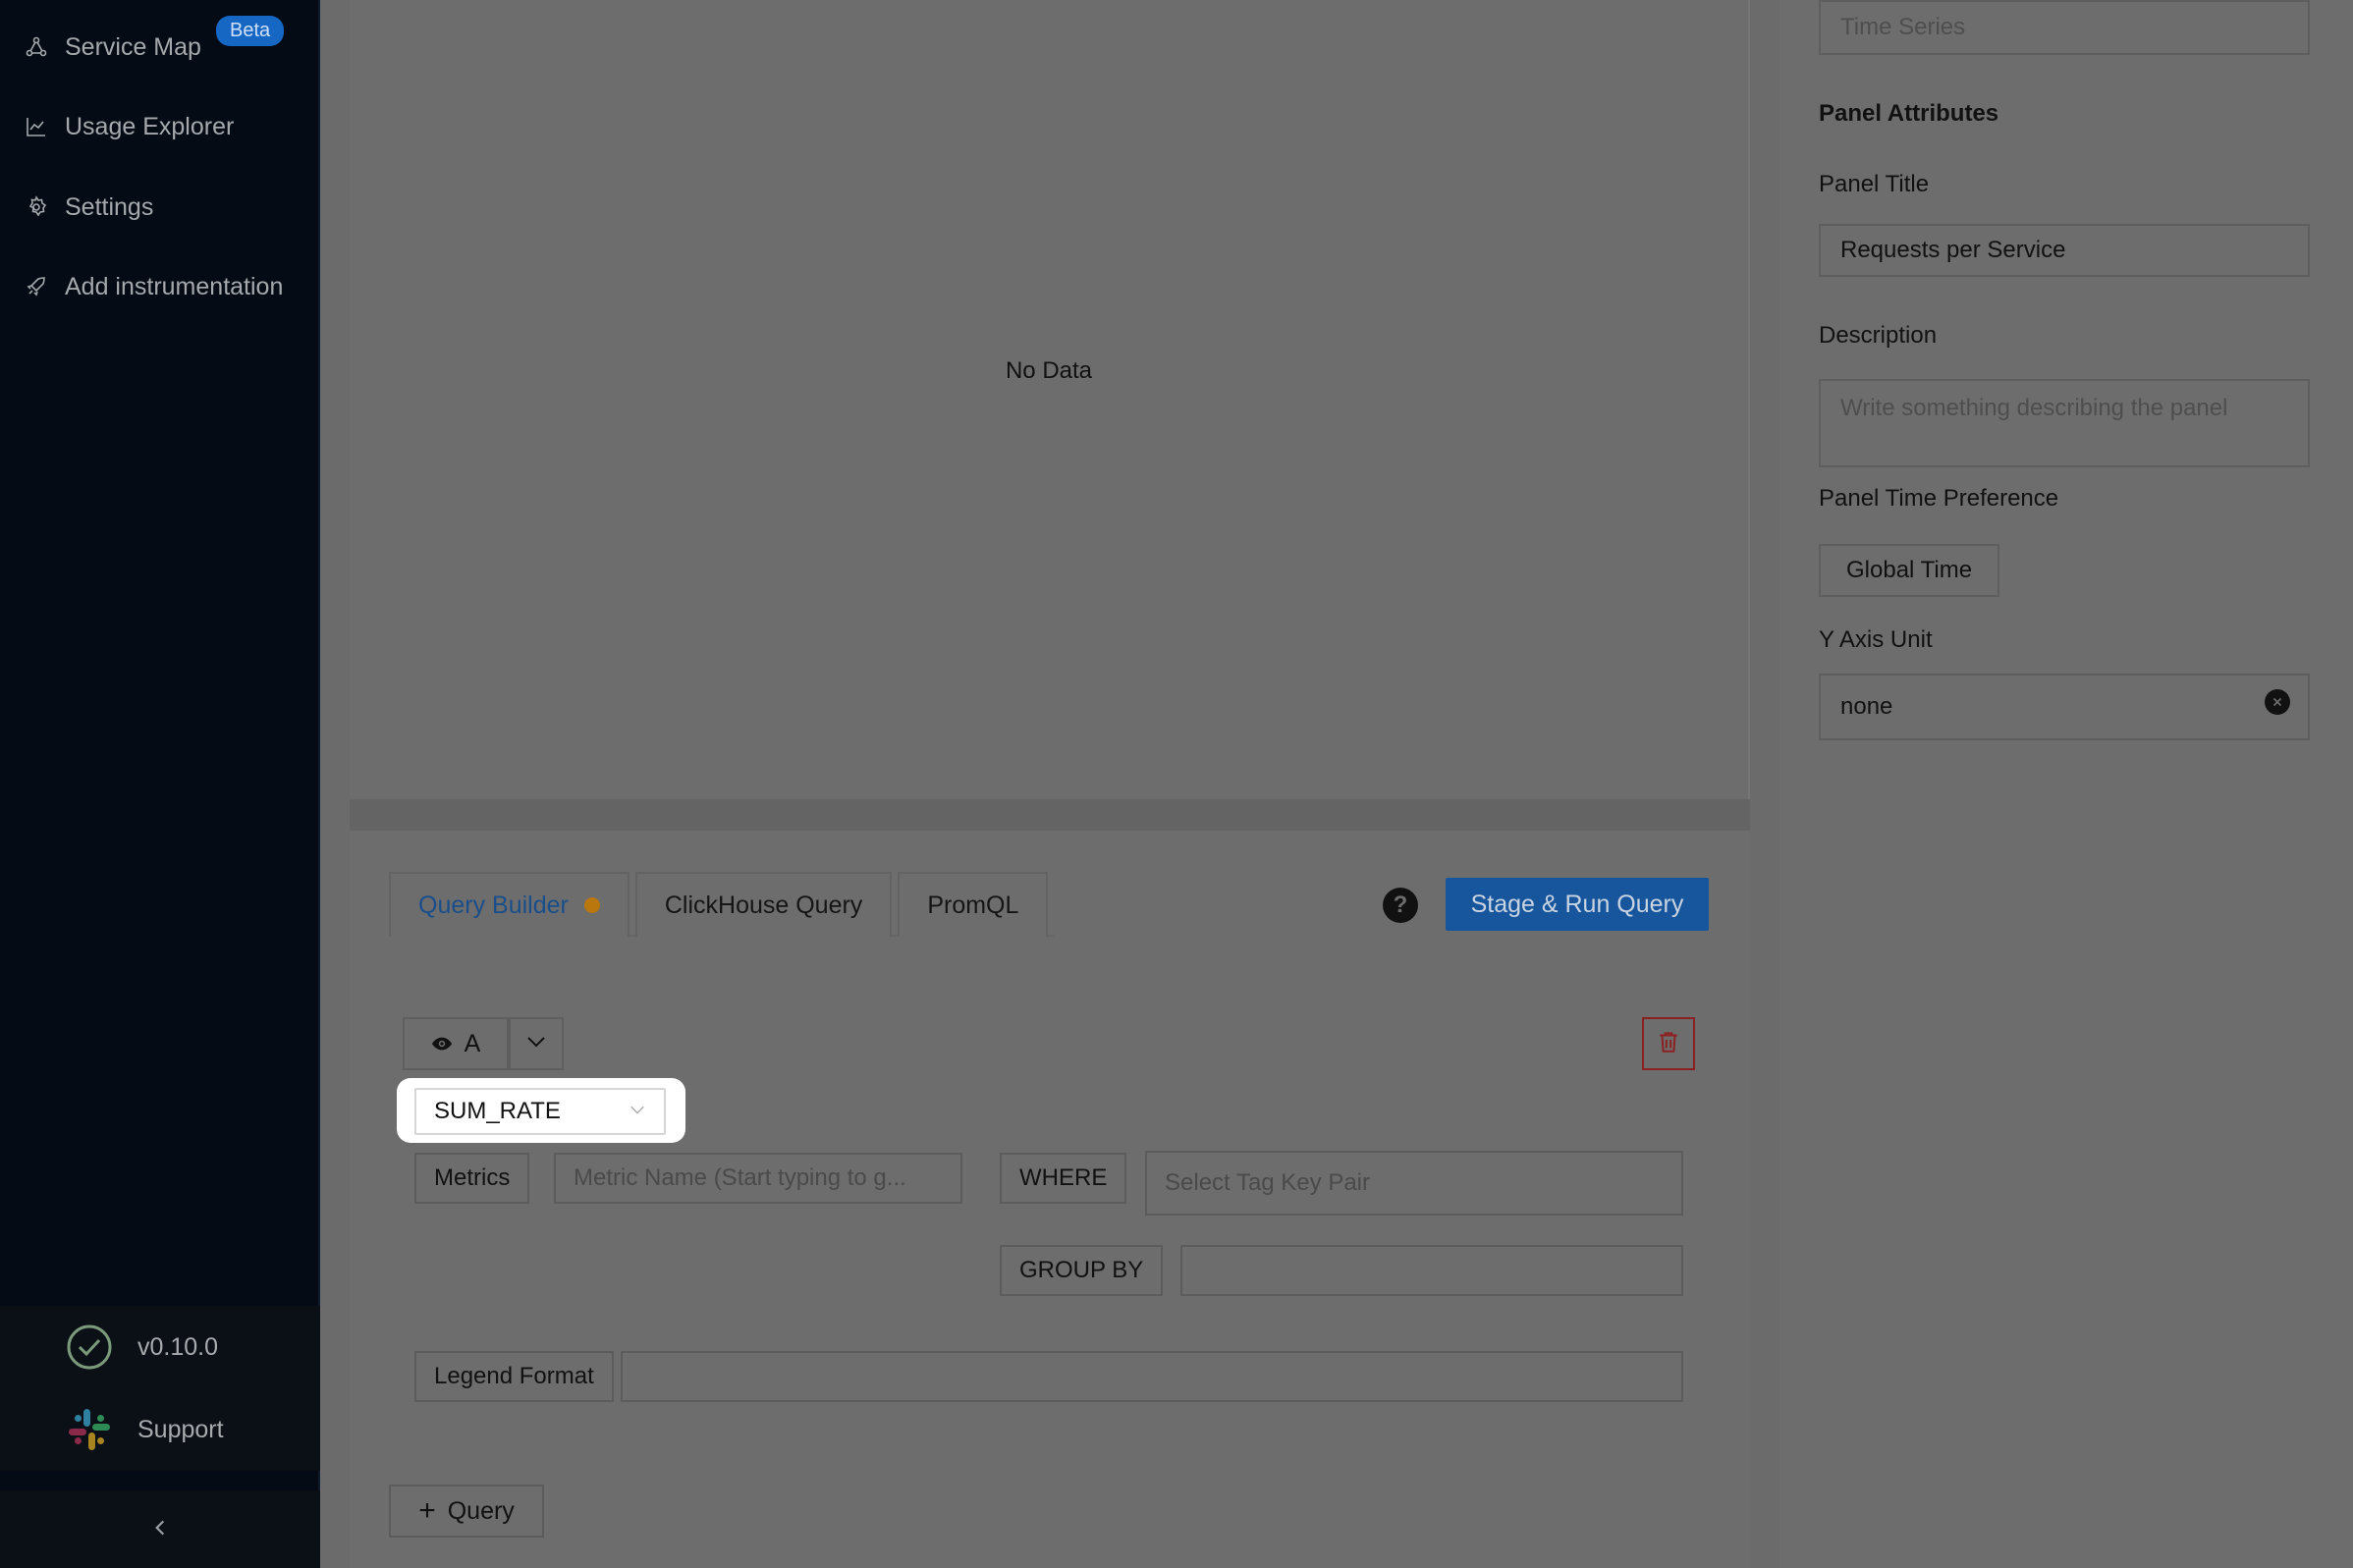 The height and width of the screenshot is (1568, 2353). Describe the element at coordinates (472, 1043) in the screenshot. I see `query-name: A` at that location.